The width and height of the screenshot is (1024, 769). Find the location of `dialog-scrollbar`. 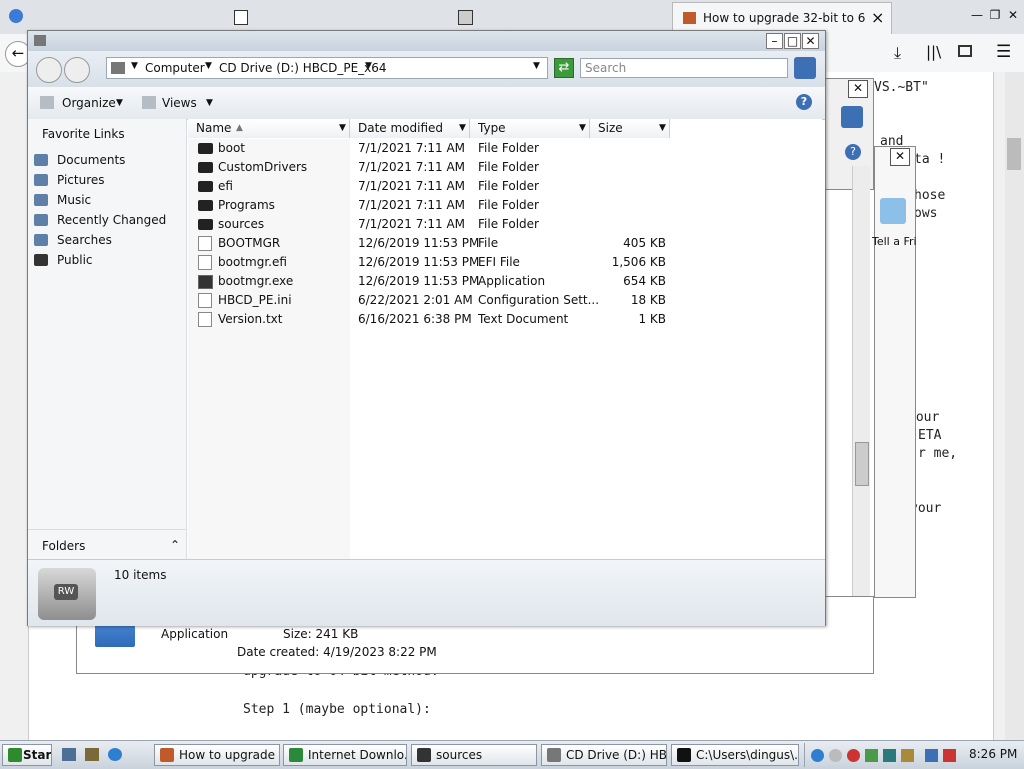

dialog-scrollbar is located at coordinates (861, 382).